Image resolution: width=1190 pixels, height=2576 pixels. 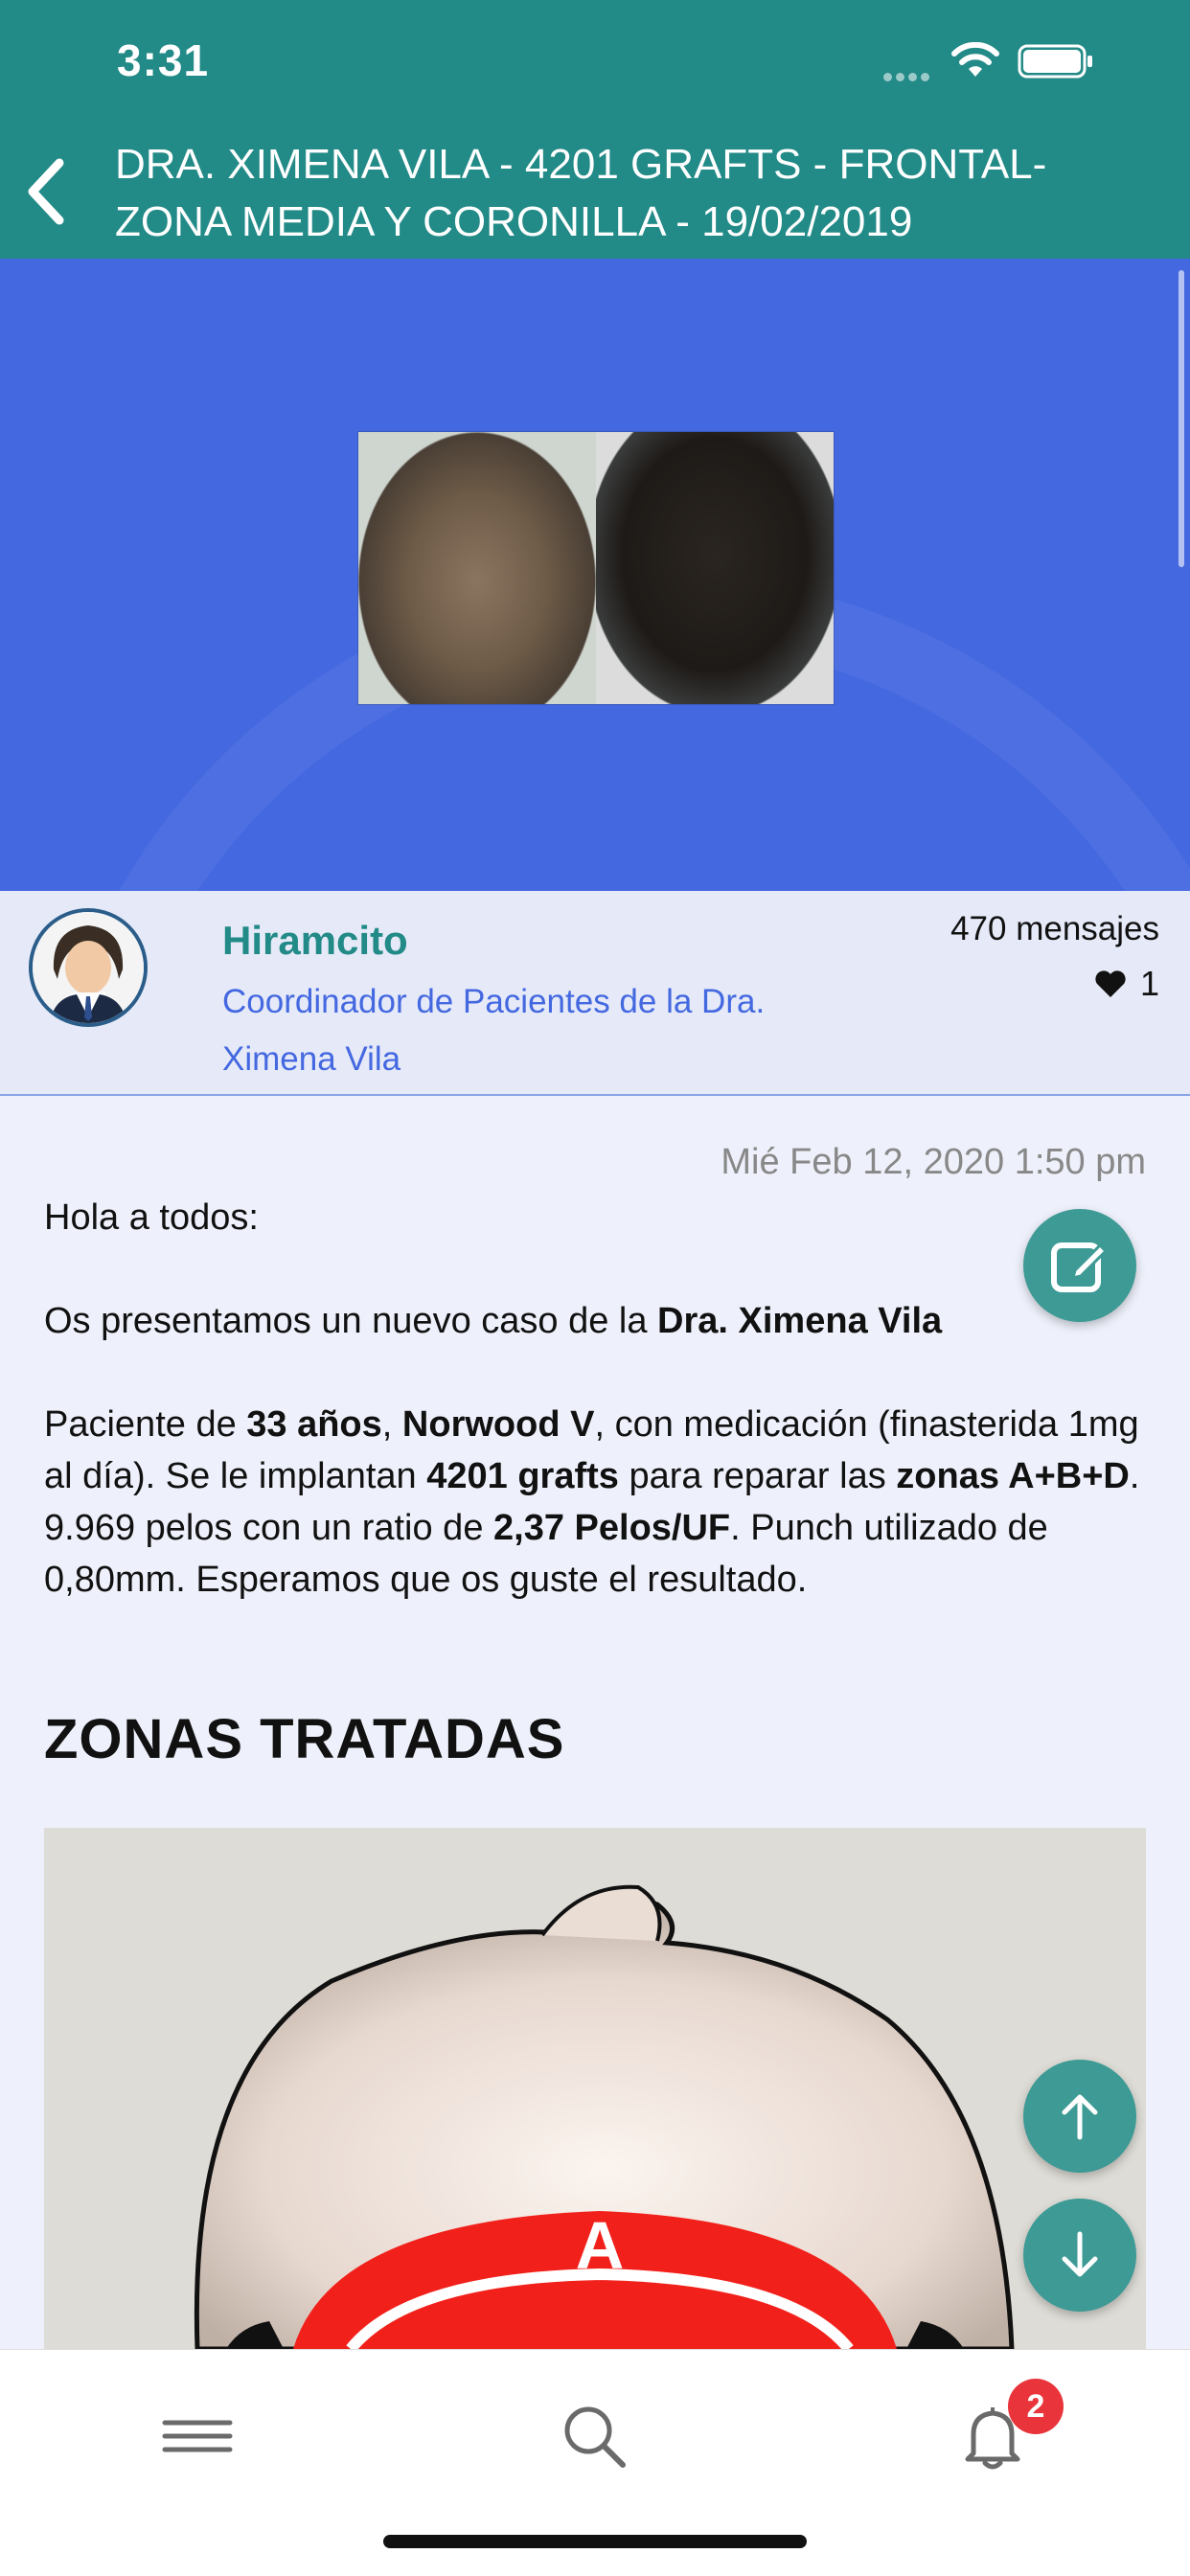 I want to click on arrow-up-icon, so click(x=1080, y=2117).